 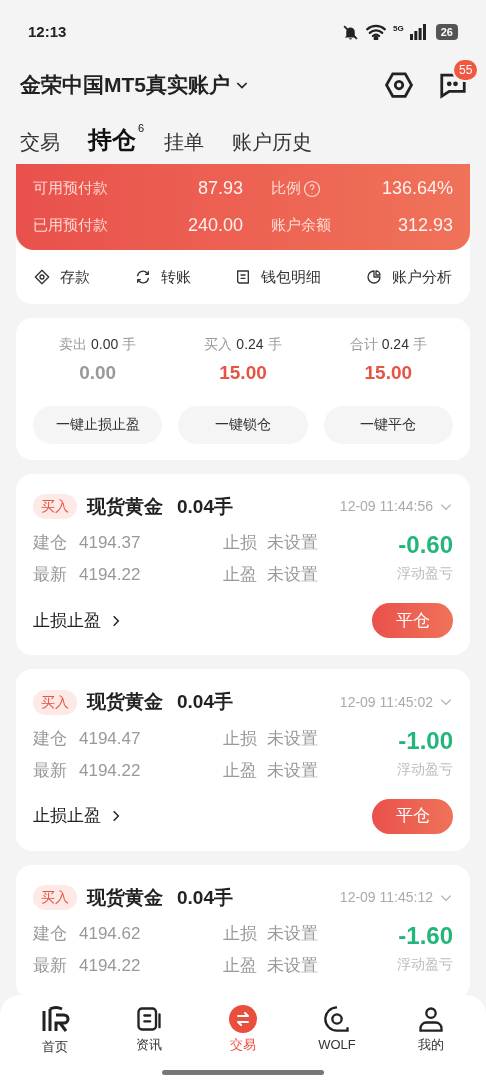 What do you see at coordinates (98, 344) in the screenshot?
I see `totals-label: 卖出 0.00 手` at bounding box center [98, 344].